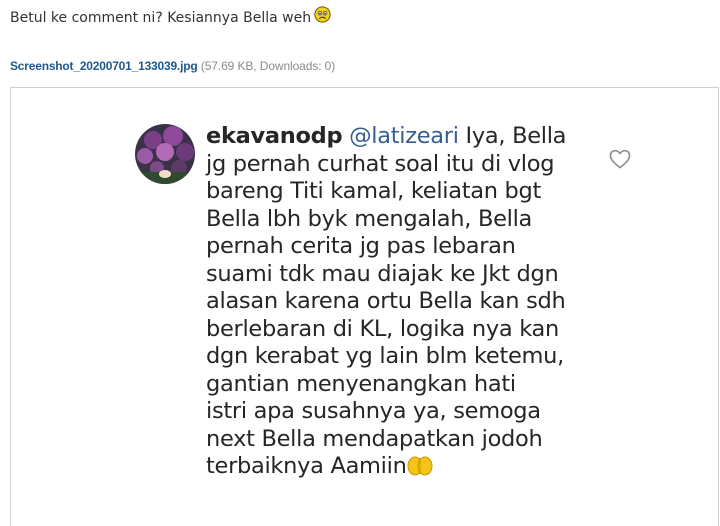  What do you see at coordinates (361, 246) in the screenshot?
I see `comment-line: pernah cerita jg pas lebaran` at bounding box center [361, 246].